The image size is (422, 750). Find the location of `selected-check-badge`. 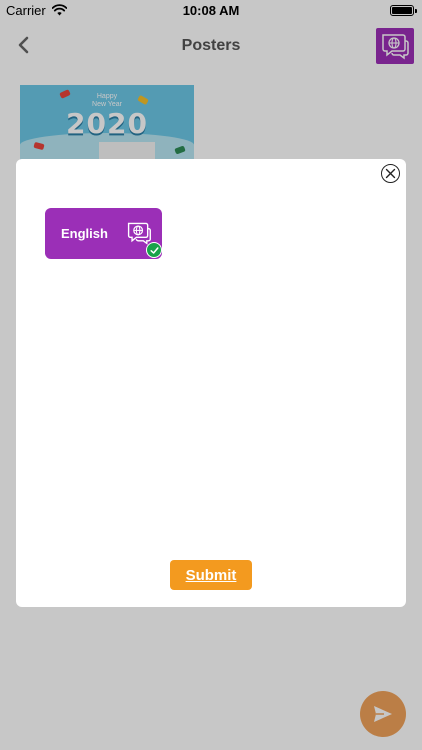

selected-check-badge is located at coordinates (154, 250).